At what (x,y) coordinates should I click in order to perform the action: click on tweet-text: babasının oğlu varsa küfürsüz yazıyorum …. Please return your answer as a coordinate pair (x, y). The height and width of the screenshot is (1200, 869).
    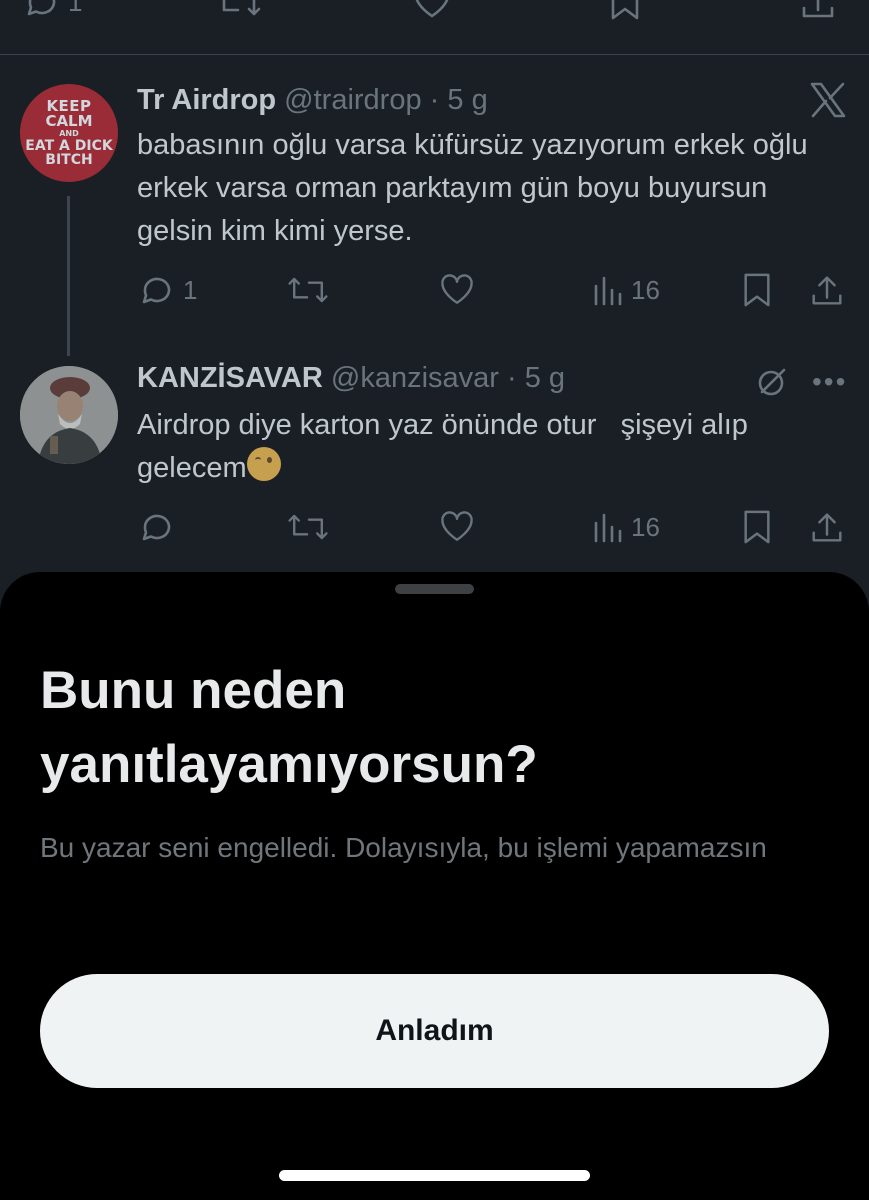
    Looking at the image, I should click on (472, 188).